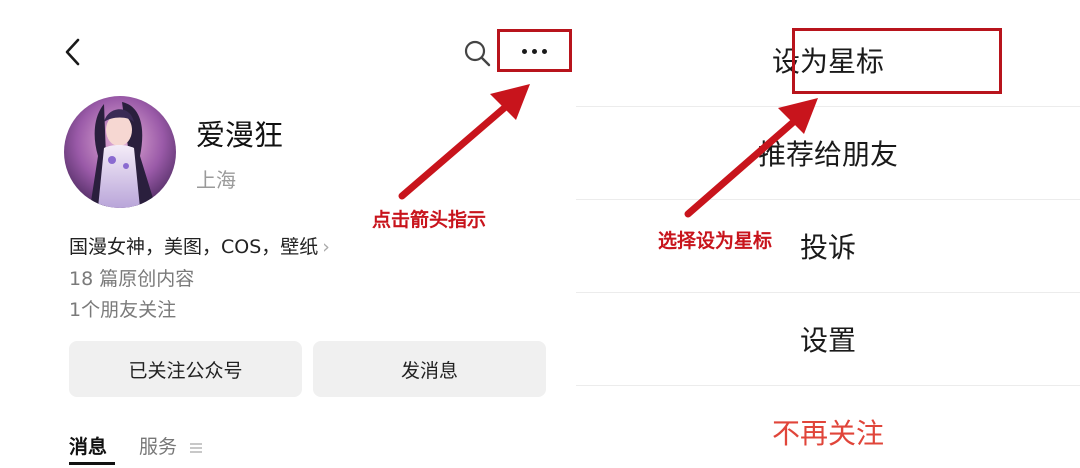 Image resolution: width=1080 pixels, height=468 pixels. What do you see at coordinates (158, 447) in the screenshot?
I see `tab-services-label: 服务` at bounding box center [158, 447].